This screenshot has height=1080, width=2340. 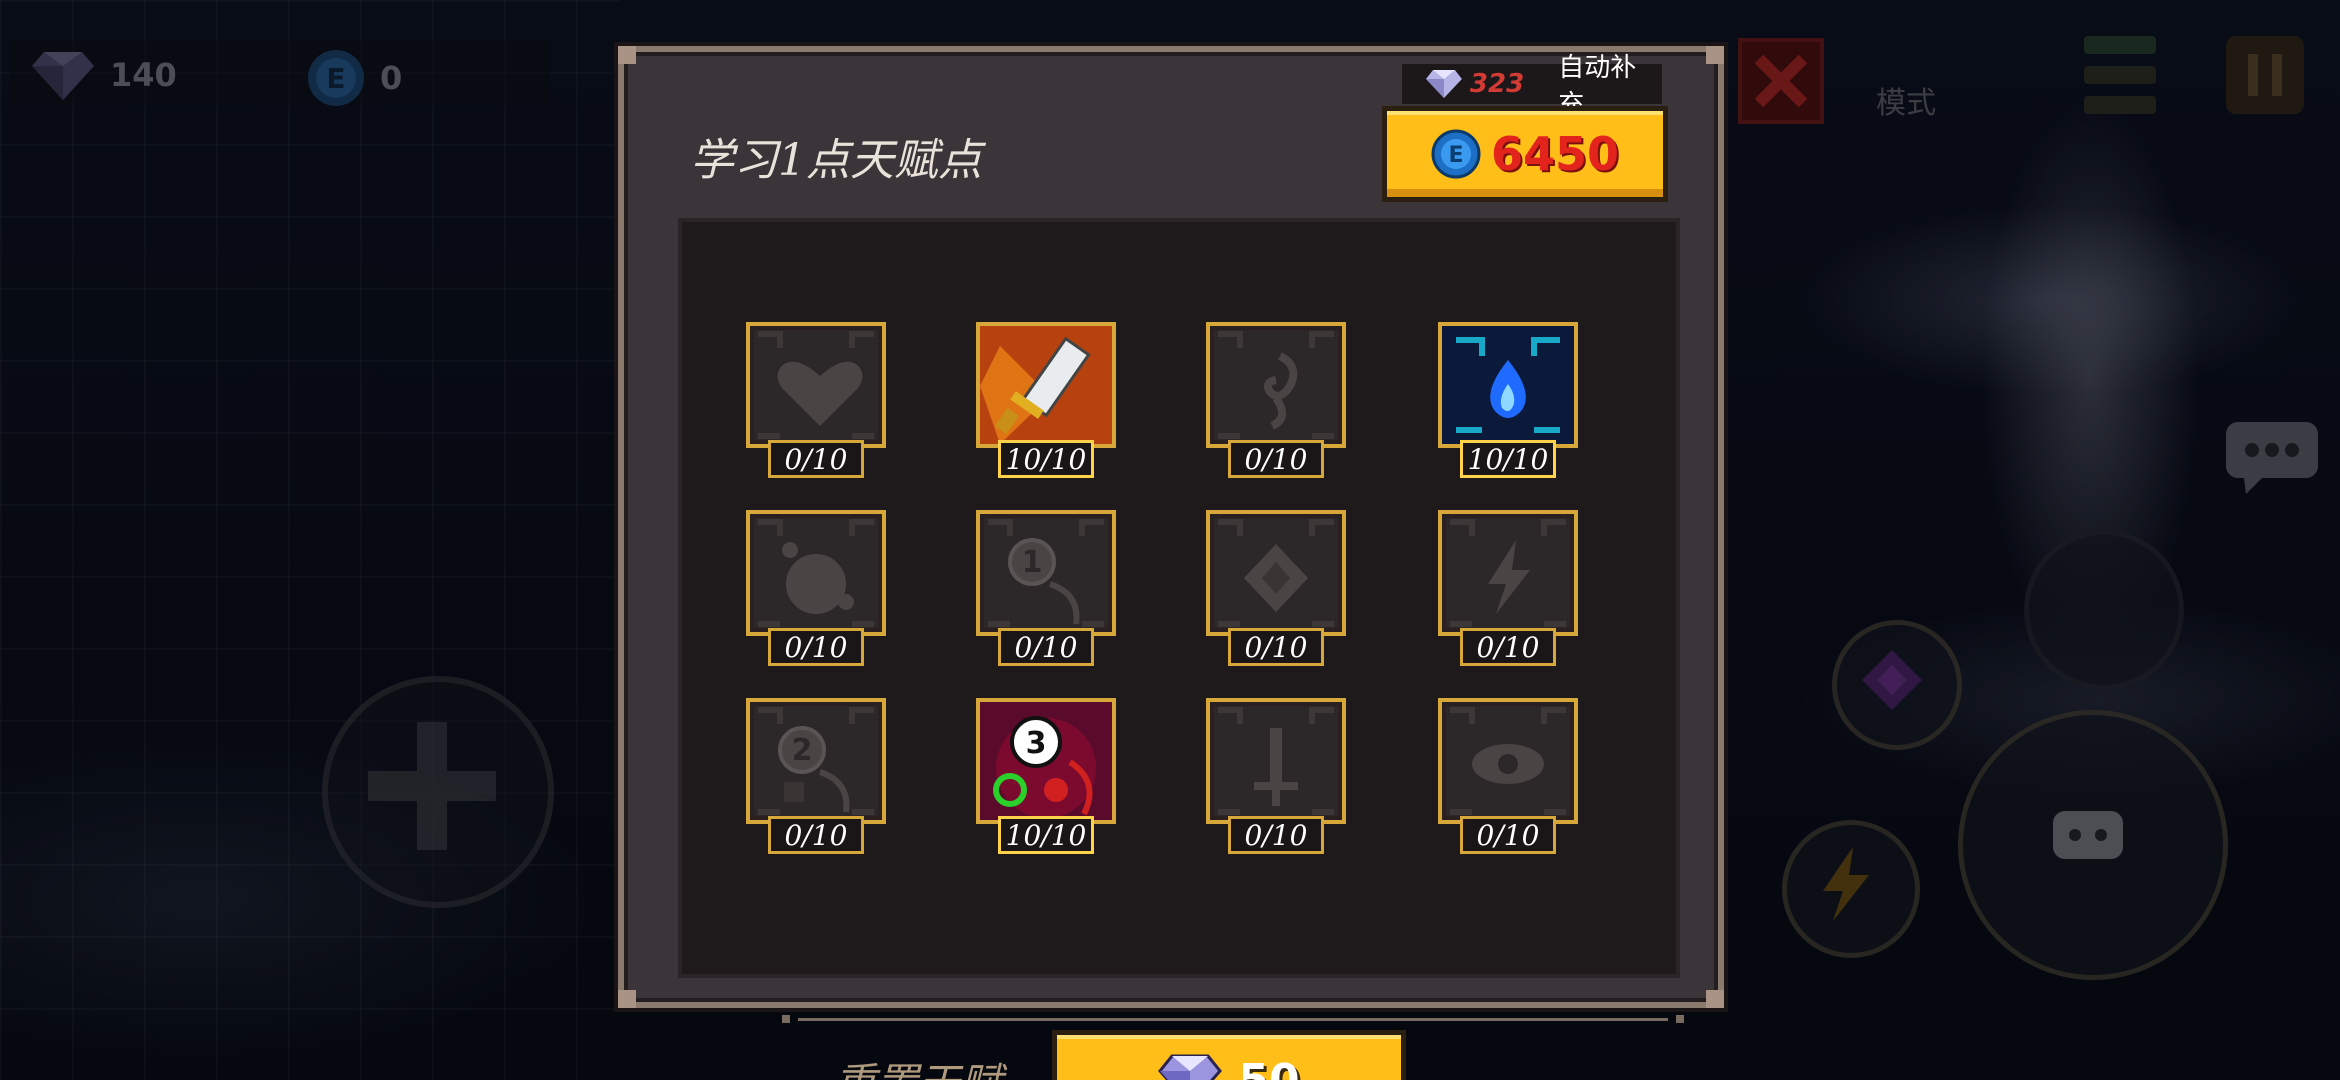 What do you see at coordinates (802, 750) in the screenshot?
I see `svg-text: 2` at bounding box center [802, 750].